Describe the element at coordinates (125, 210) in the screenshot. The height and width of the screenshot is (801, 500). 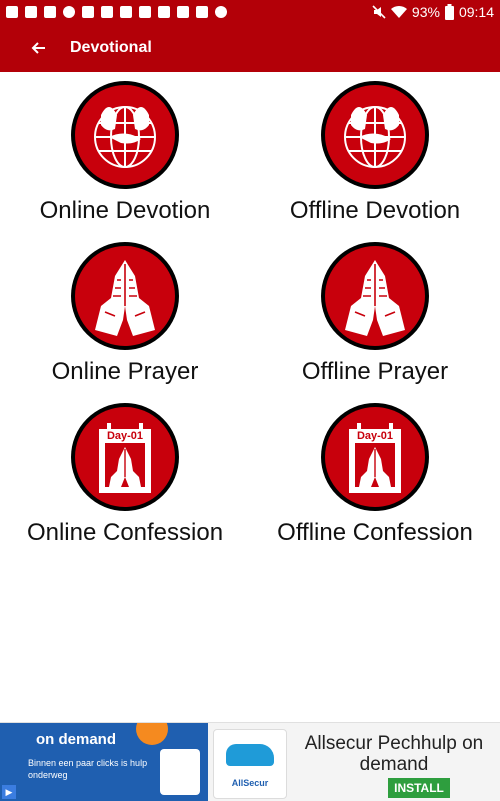
I see `tile-label: Online Devotion` at that location.